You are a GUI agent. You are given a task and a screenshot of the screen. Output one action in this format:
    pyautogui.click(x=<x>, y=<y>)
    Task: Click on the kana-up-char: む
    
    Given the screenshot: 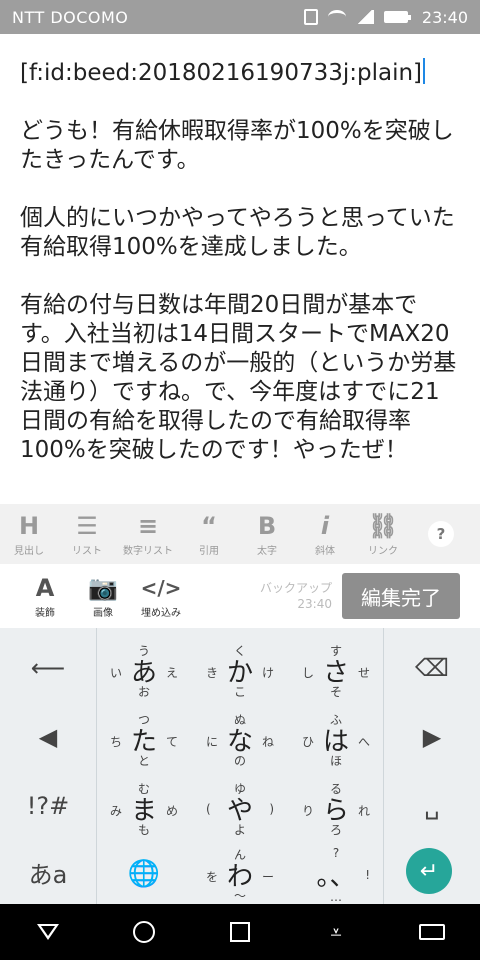 What is the action you would take?
    pyautogui.click(x=143, y=789)
    